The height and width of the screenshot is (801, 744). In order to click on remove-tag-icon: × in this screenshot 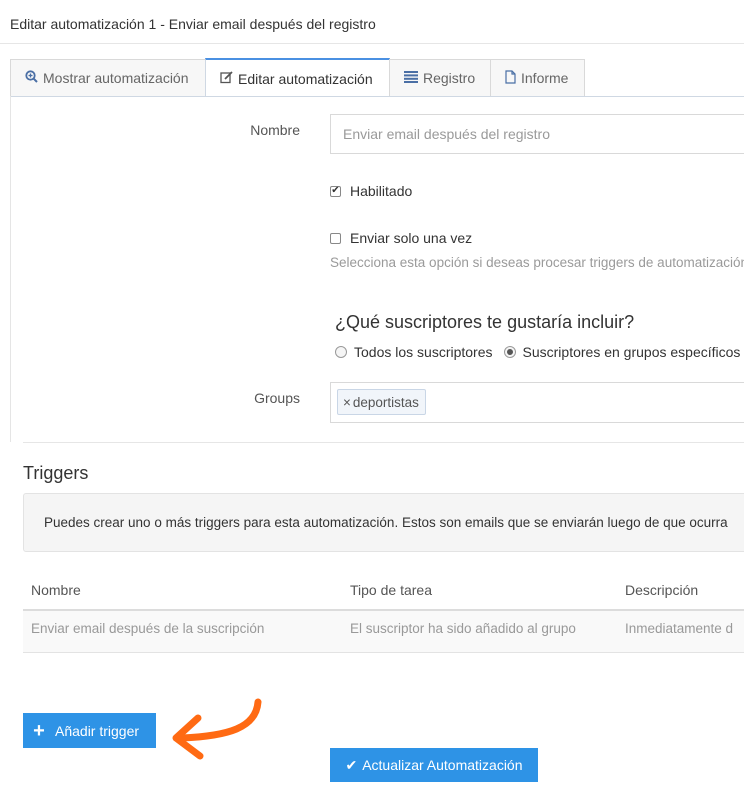, I will do `click(347, 402)`.